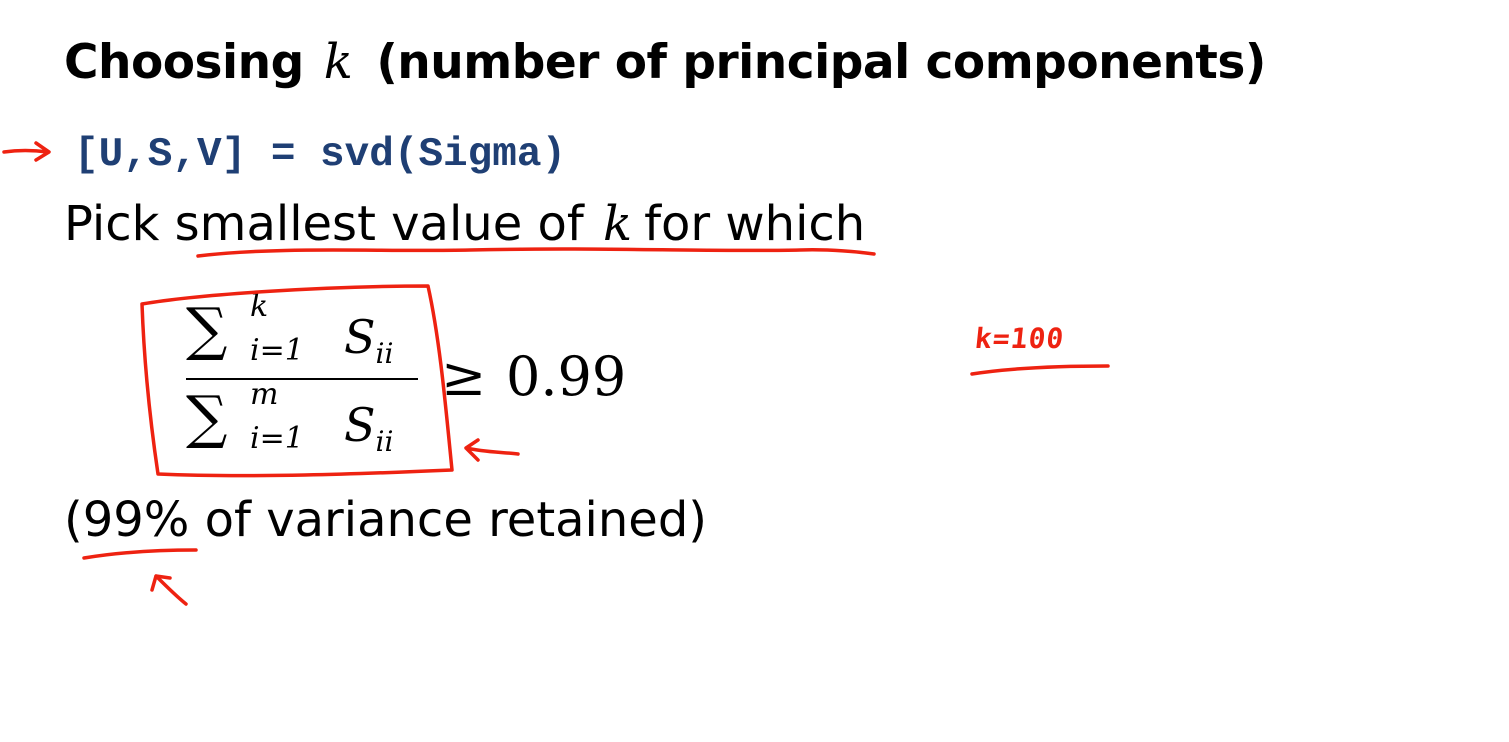 This screenshot has width=1509, height=742. I want to click on greater-equal-sign: ≥, so click(464, 376).